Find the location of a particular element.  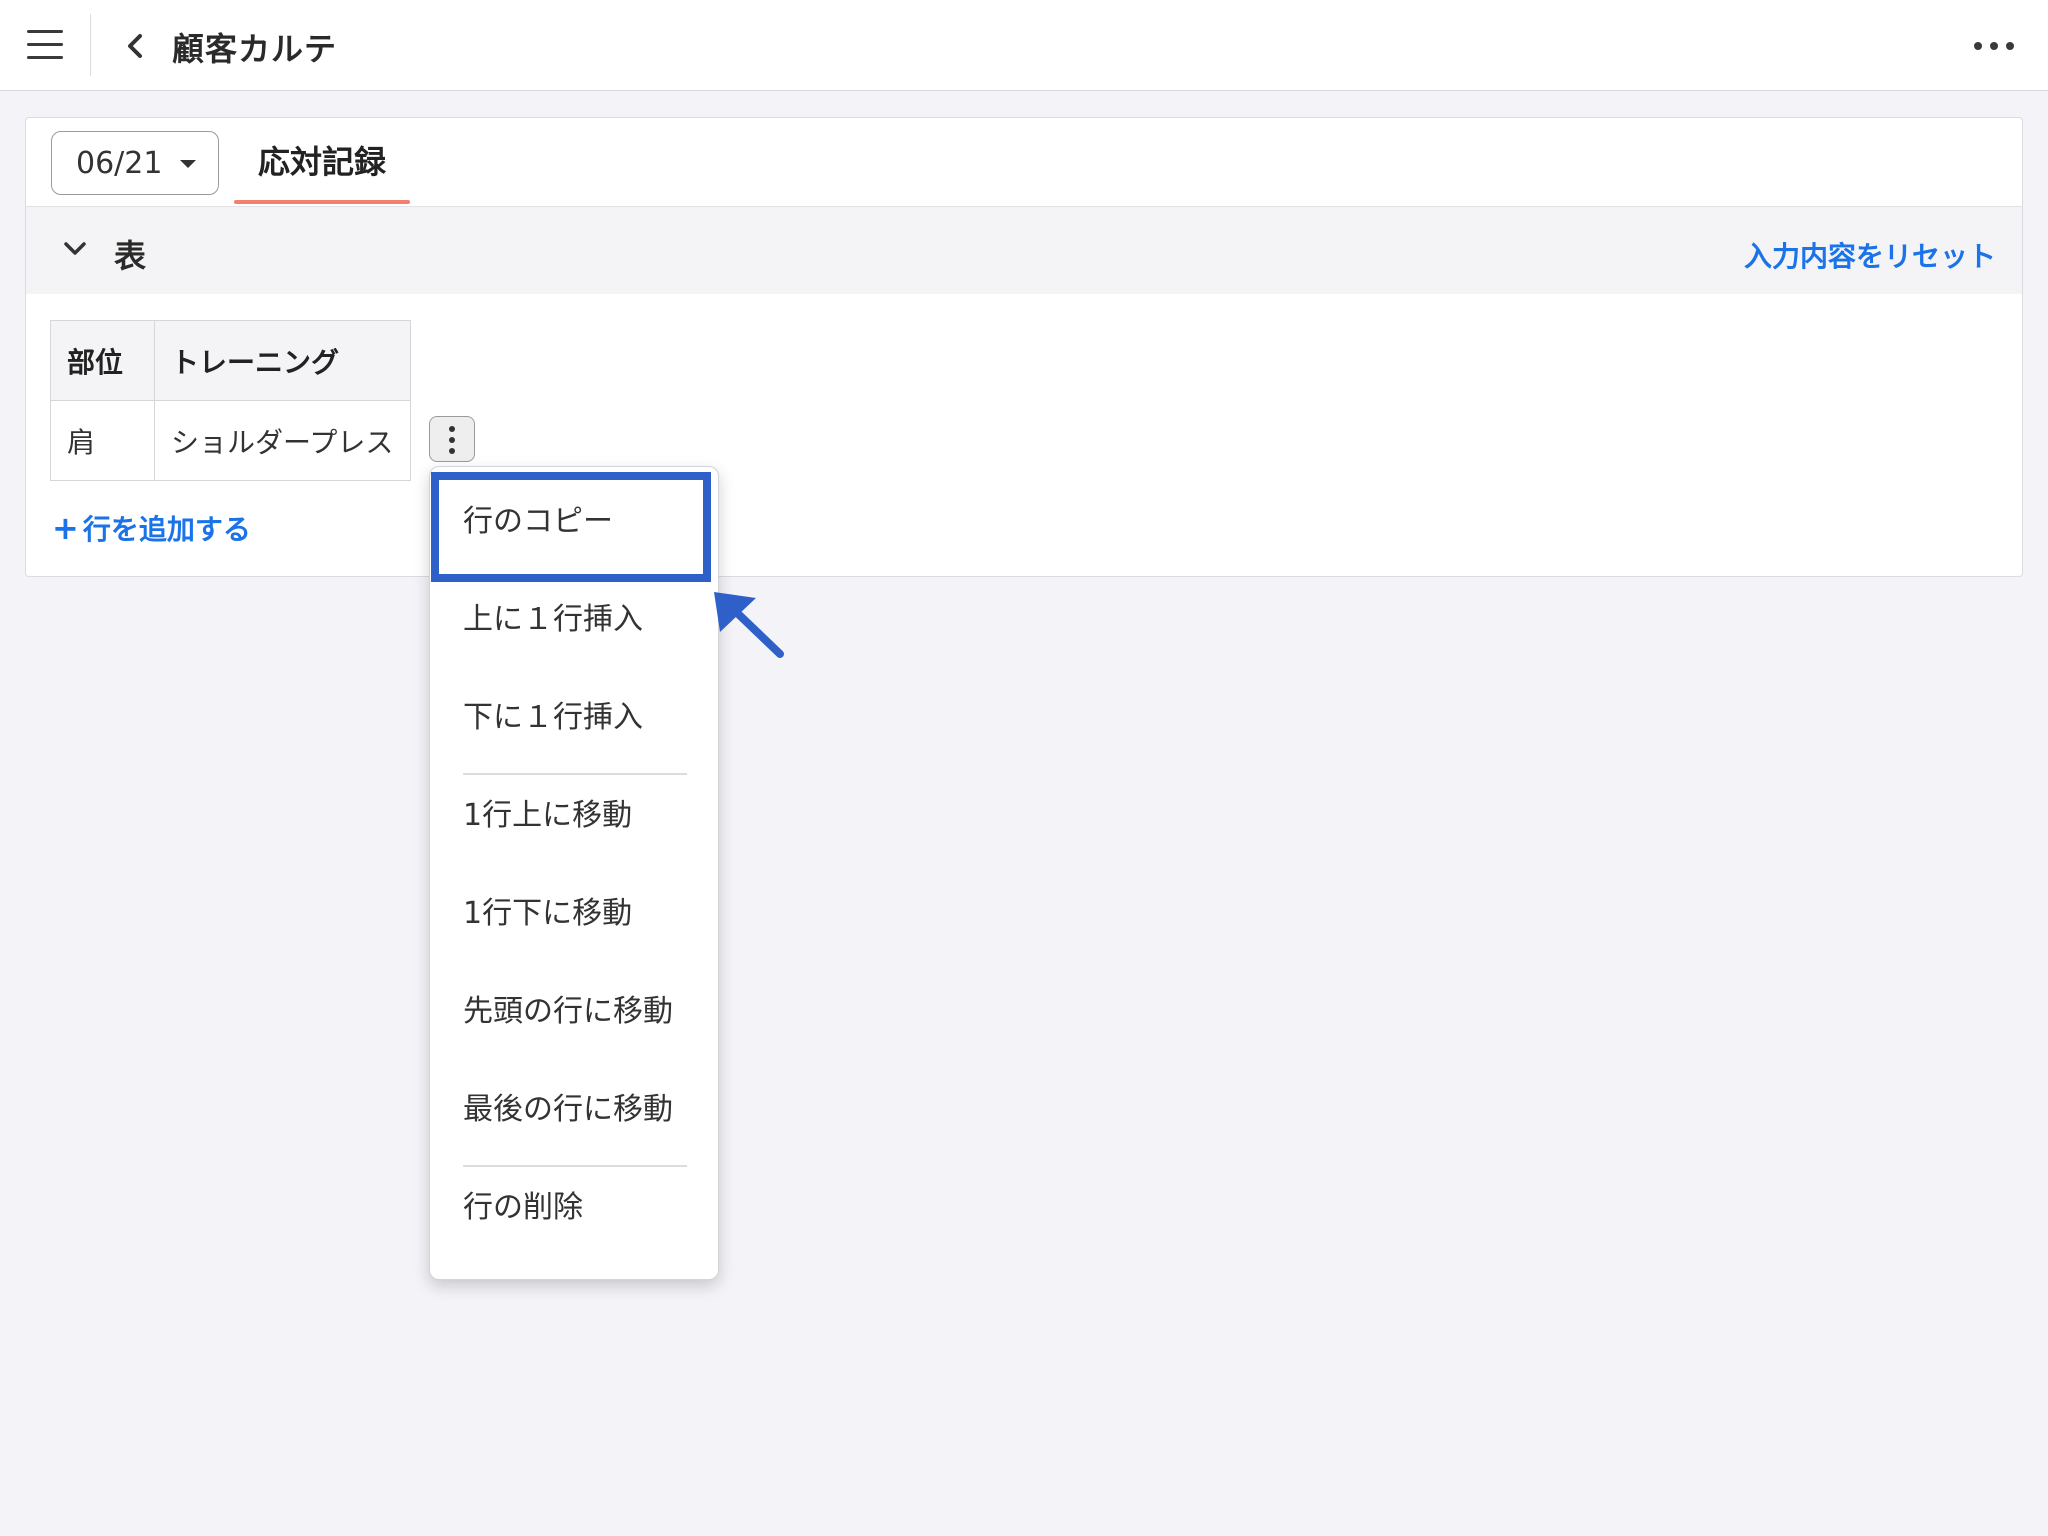

table-header-row: 部位 トレーニング is located at coordinates (230, 360).